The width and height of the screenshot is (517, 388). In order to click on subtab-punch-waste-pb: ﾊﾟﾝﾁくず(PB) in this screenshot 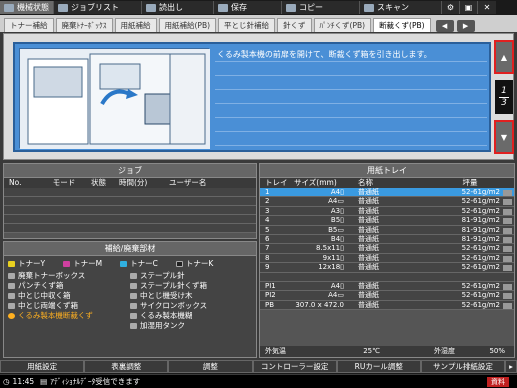, I will do `click(342, 25)`.